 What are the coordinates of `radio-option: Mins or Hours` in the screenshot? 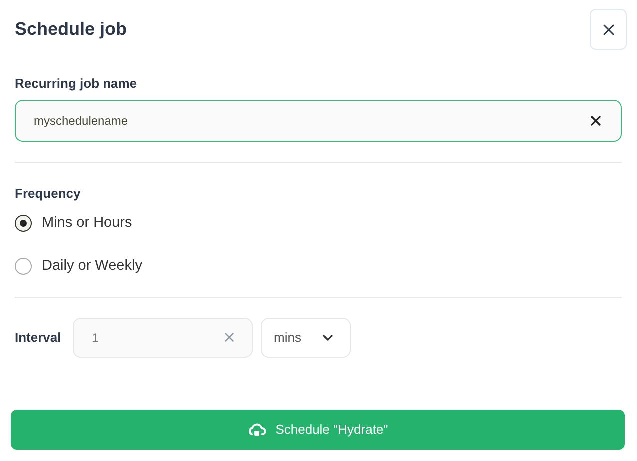 It's located at (318, 223).